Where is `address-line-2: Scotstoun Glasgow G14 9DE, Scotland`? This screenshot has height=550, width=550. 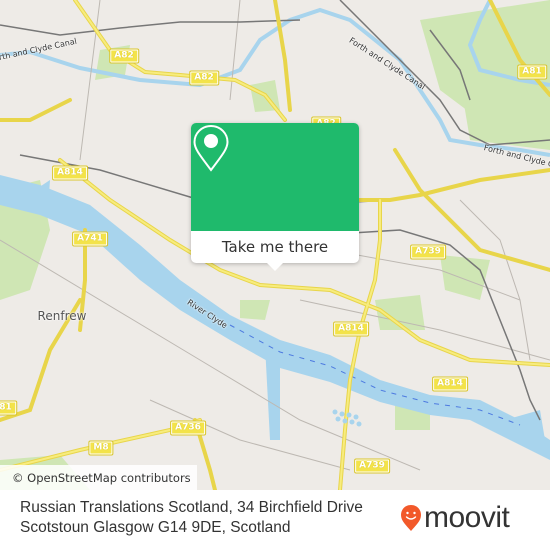 address-line-2: Scotstoun Glasgow G14 9DE, Scotland is located at coordinates (155, 527).